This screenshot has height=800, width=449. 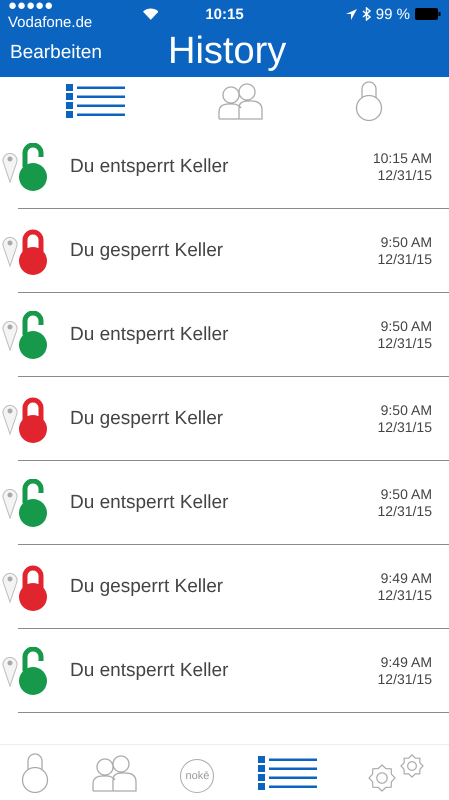 I want to click on battery-percent: 99 %, so click(x=393, y=14).